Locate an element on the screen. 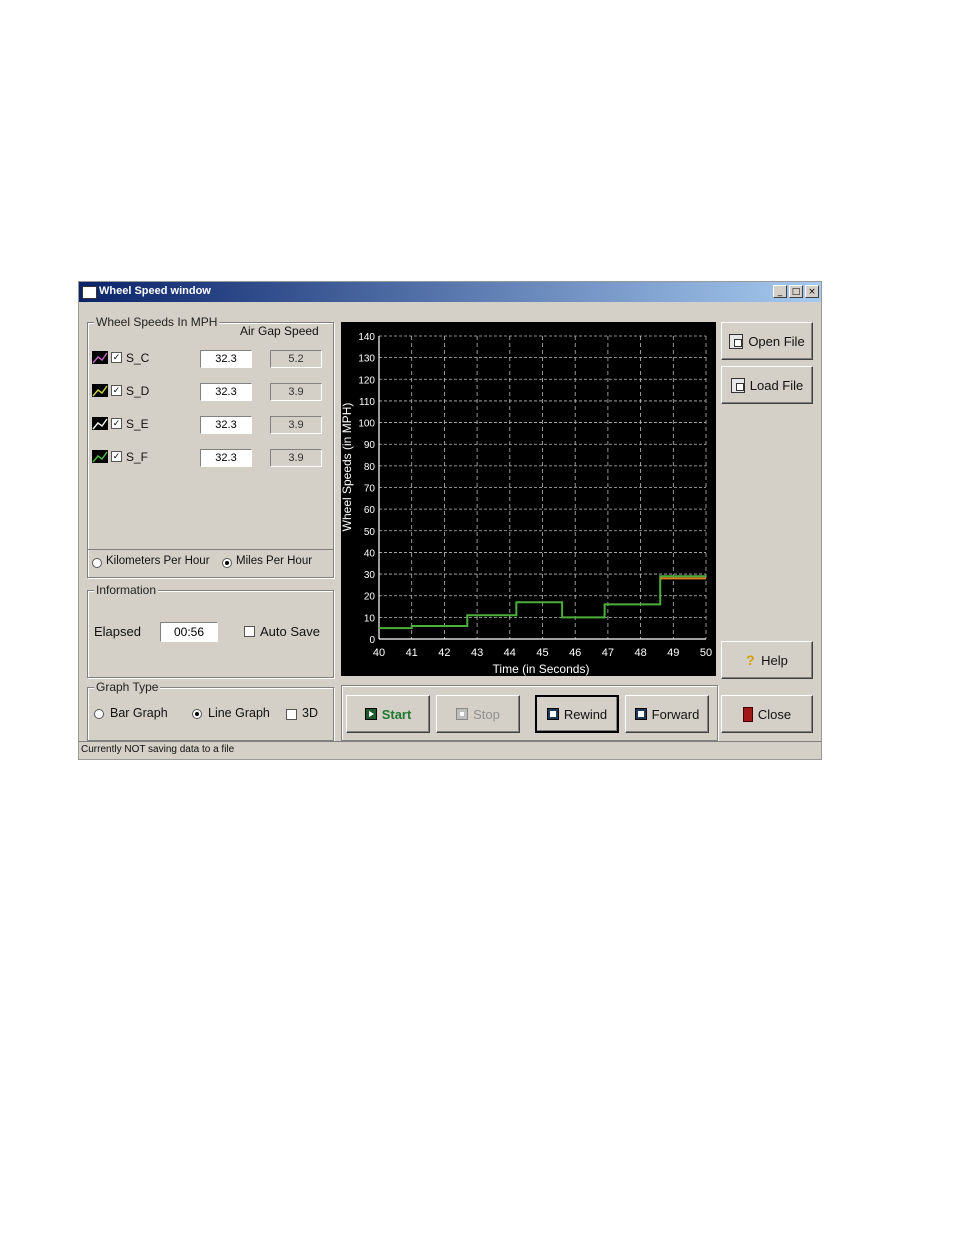 This screenshot has width=954, height=1235. forward-button: Forward is located at coordinates (667, 714).